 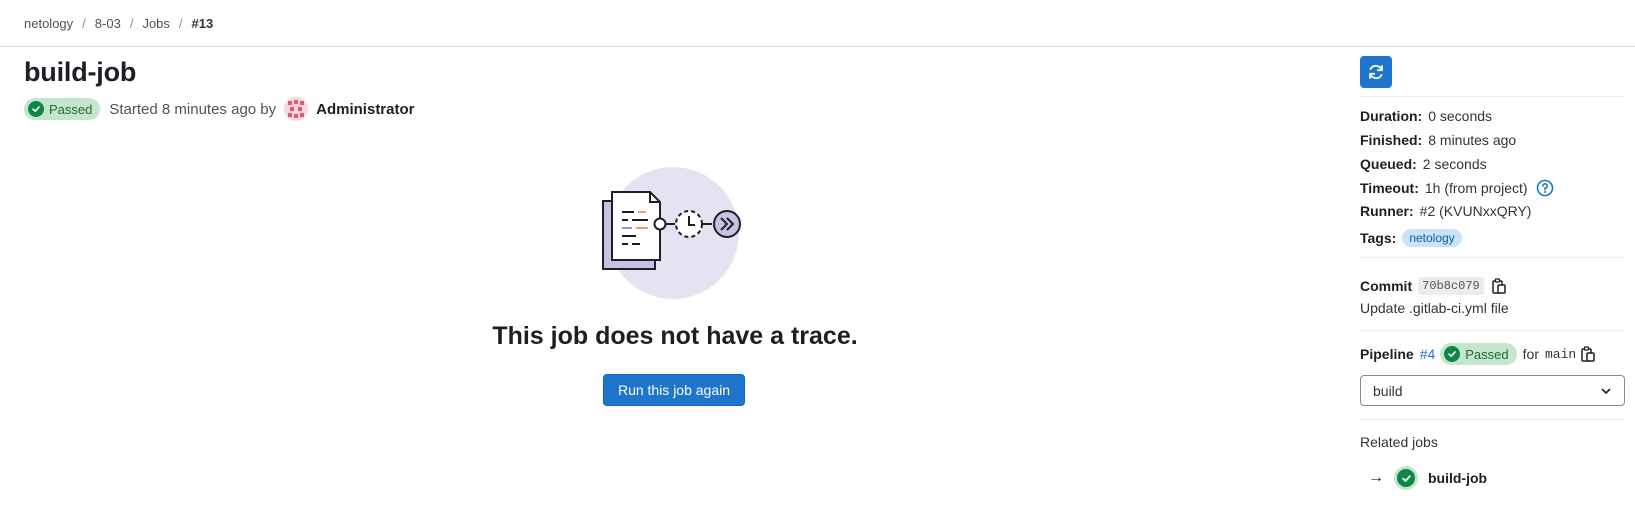 I want to click on status-badge-label: Passed, so click(x=71, y=109).